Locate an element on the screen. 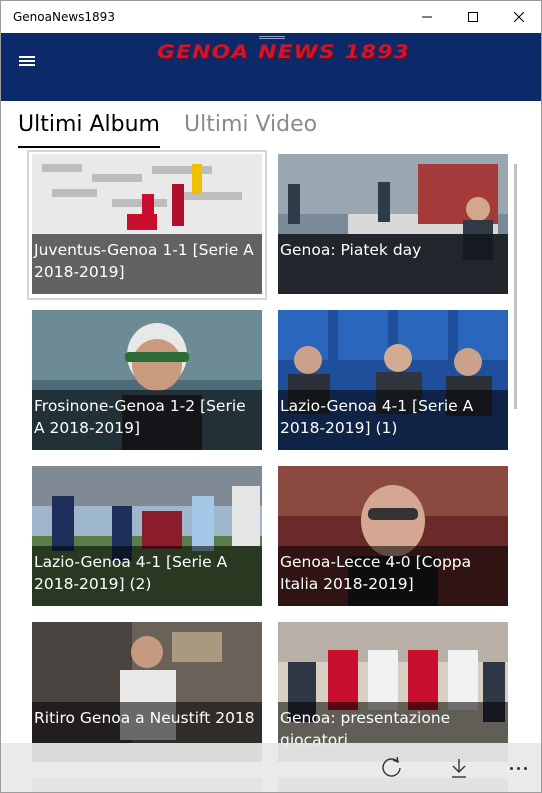 Image resolution: width=542 pixels, height=793 pixels. app-header: GENOA NEWS 1893 is located at coordinates (271, 67).